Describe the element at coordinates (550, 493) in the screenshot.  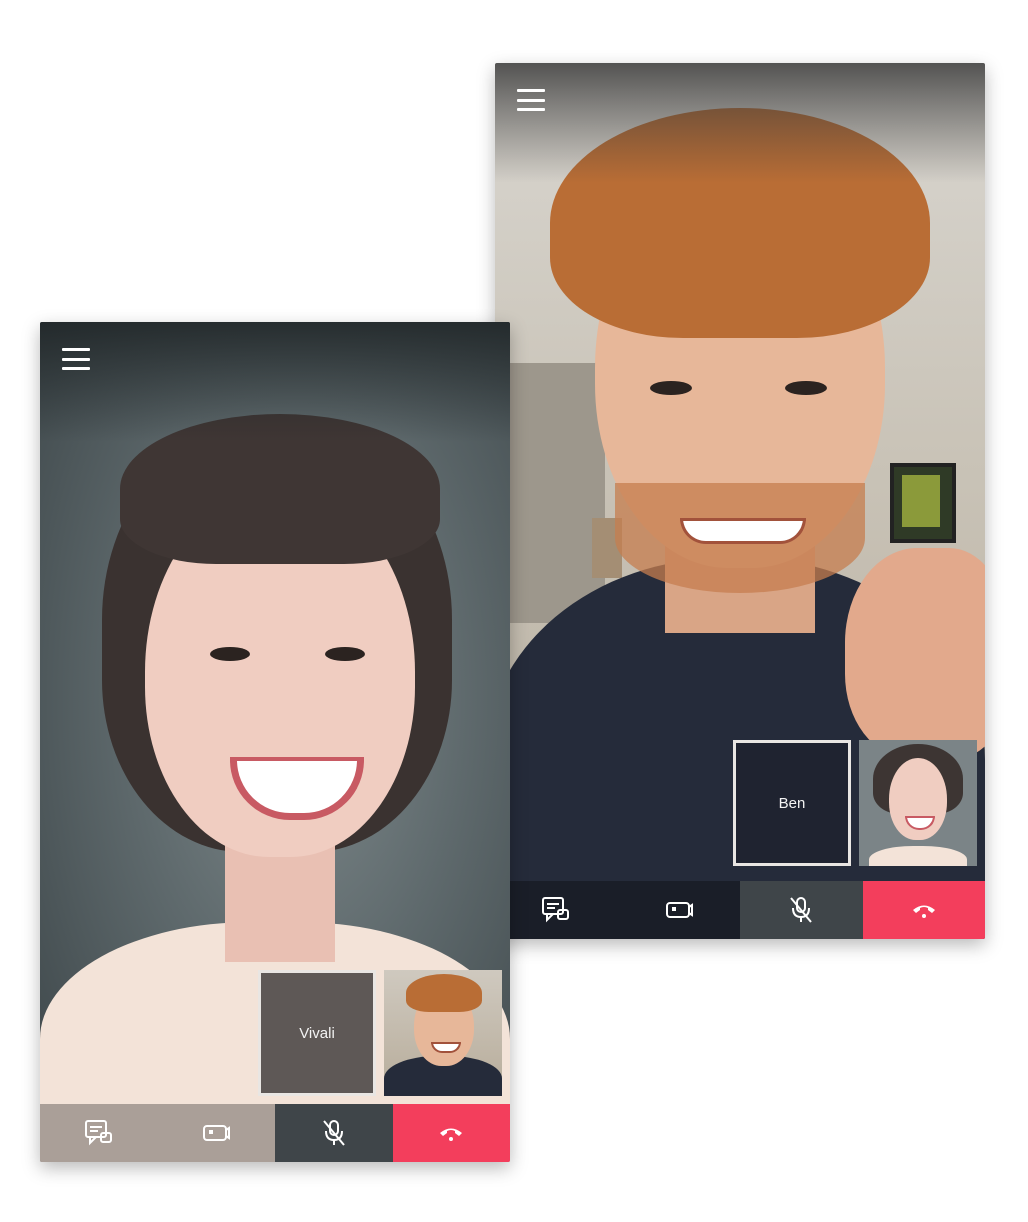
I see `wall-shadow` at that location.